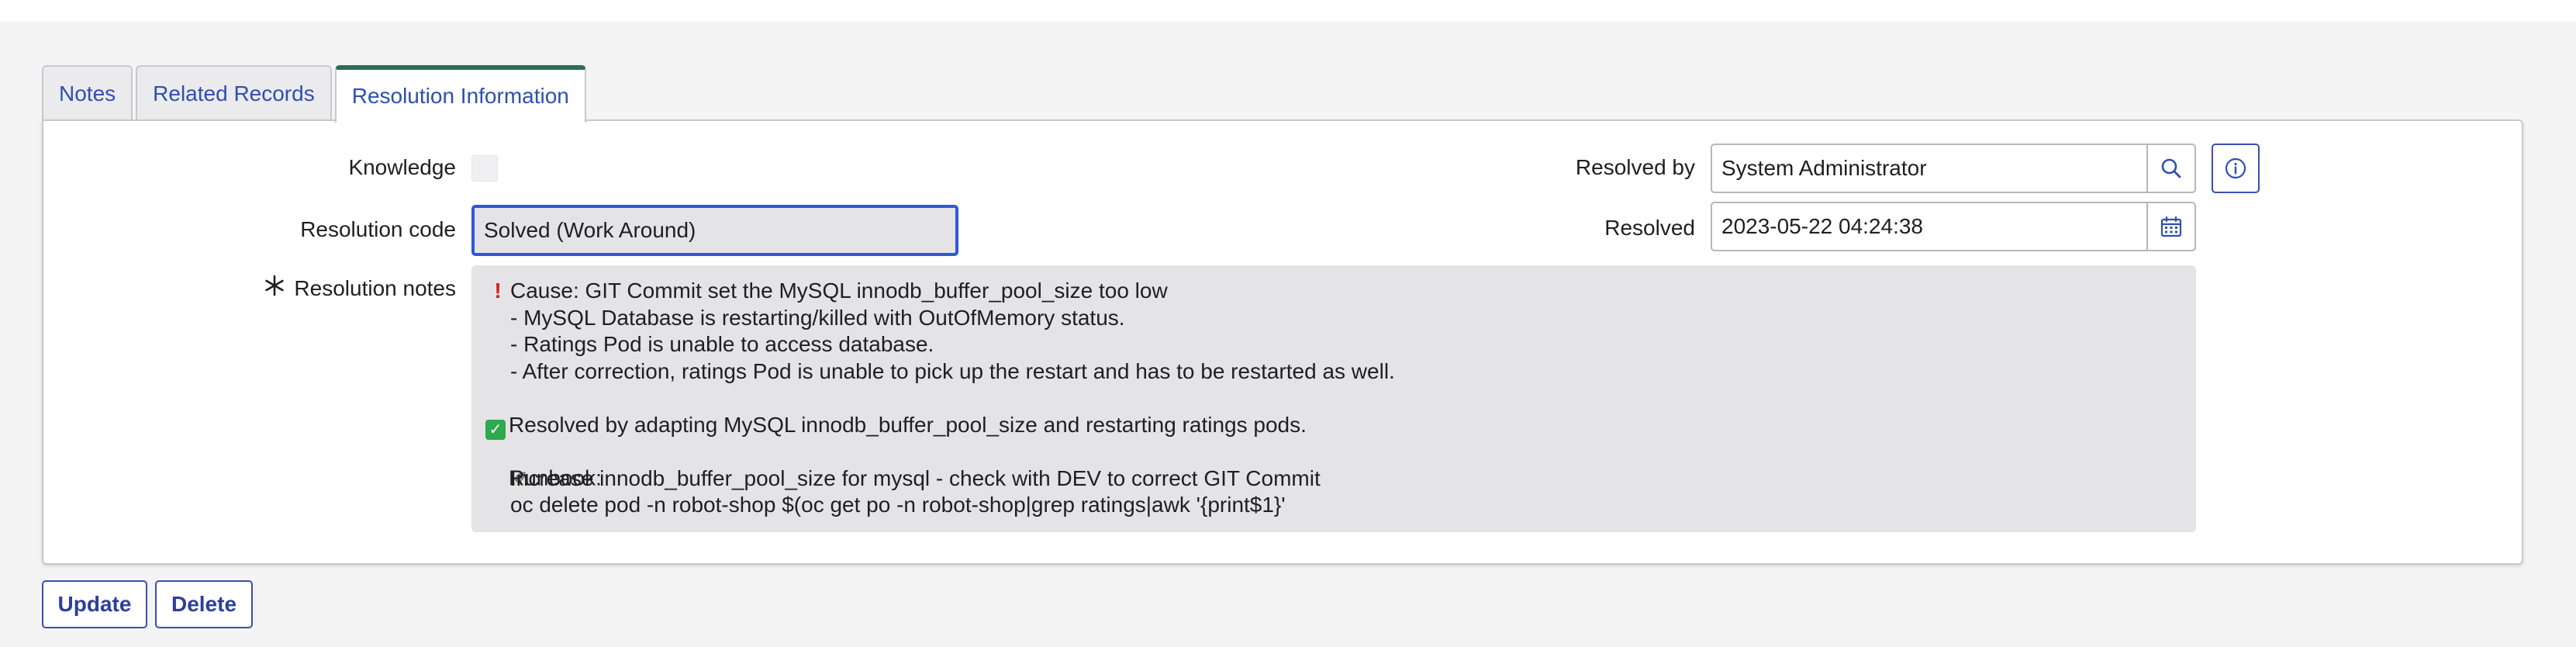 The width and height of the screenshot is (2576, 647). I want to click on top-strip, so click(1288, 11).